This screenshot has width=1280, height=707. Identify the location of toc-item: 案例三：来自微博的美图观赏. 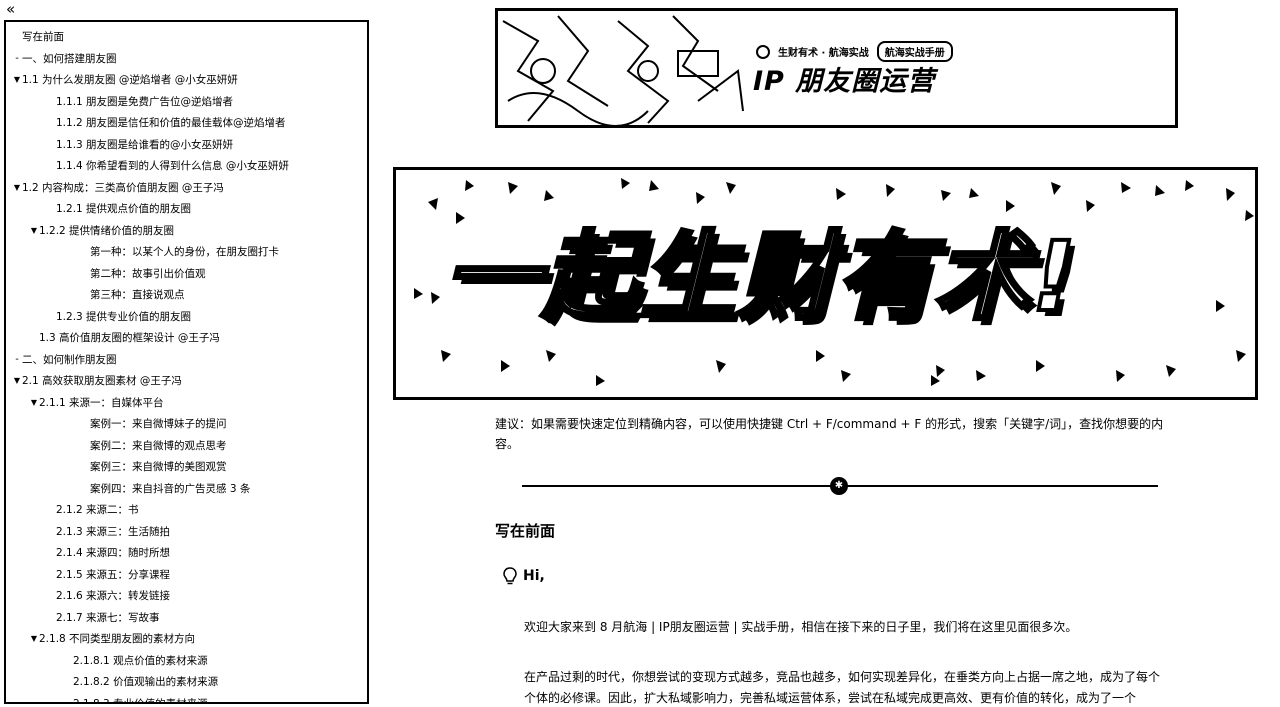
(186, 467).